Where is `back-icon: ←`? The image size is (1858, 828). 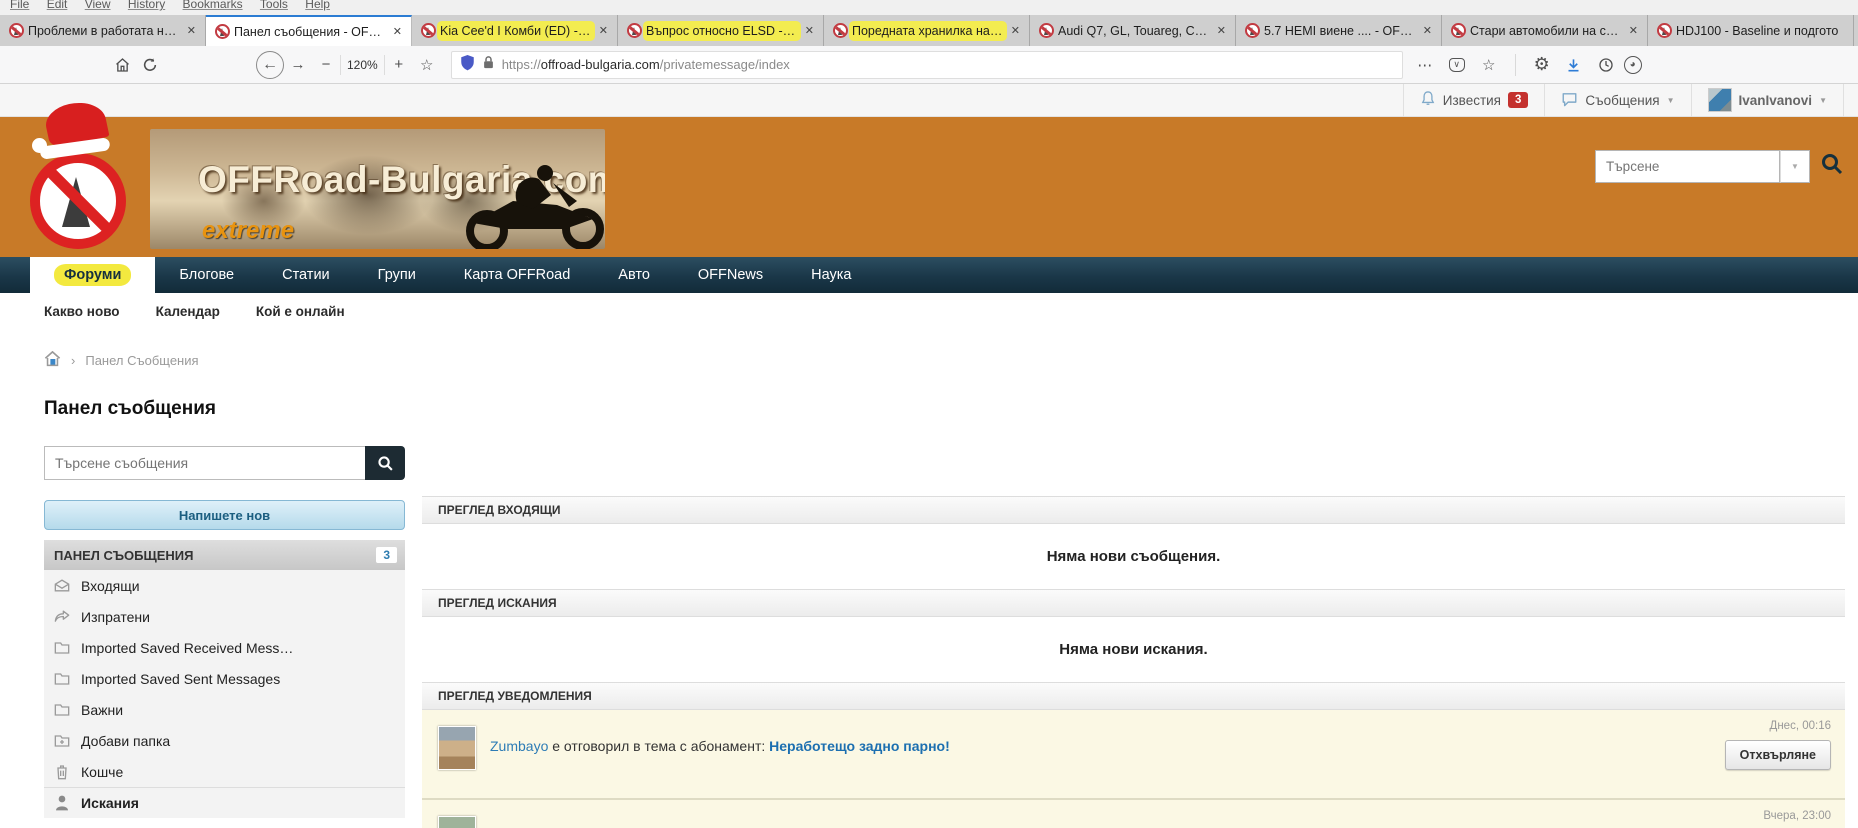 back-icon: ← is located at coordinates (270, 64).